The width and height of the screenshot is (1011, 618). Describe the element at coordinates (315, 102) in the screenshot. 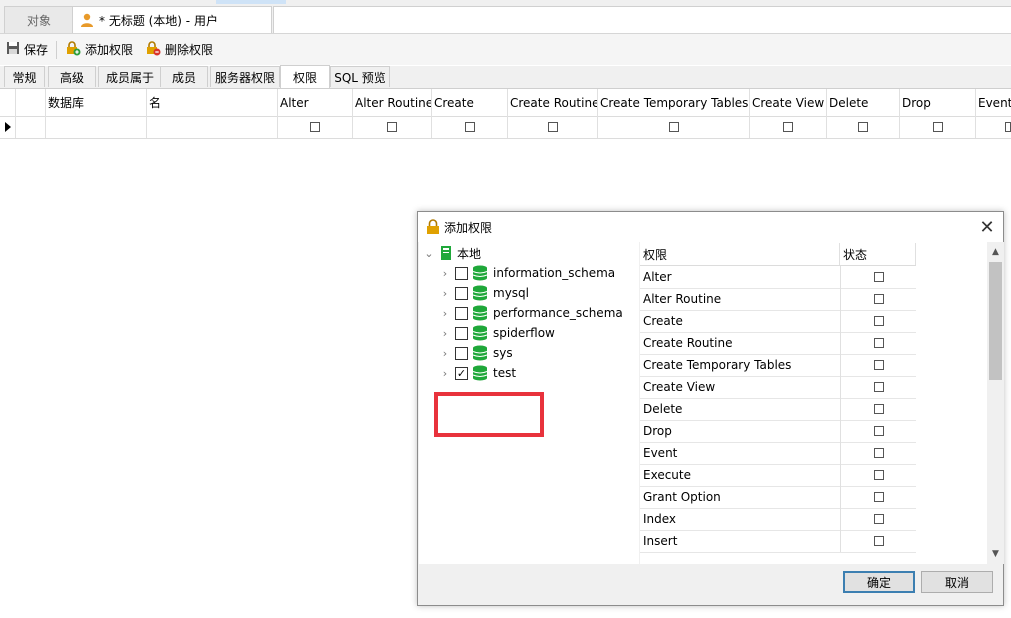

I see `col-alter: Alter` at that location.